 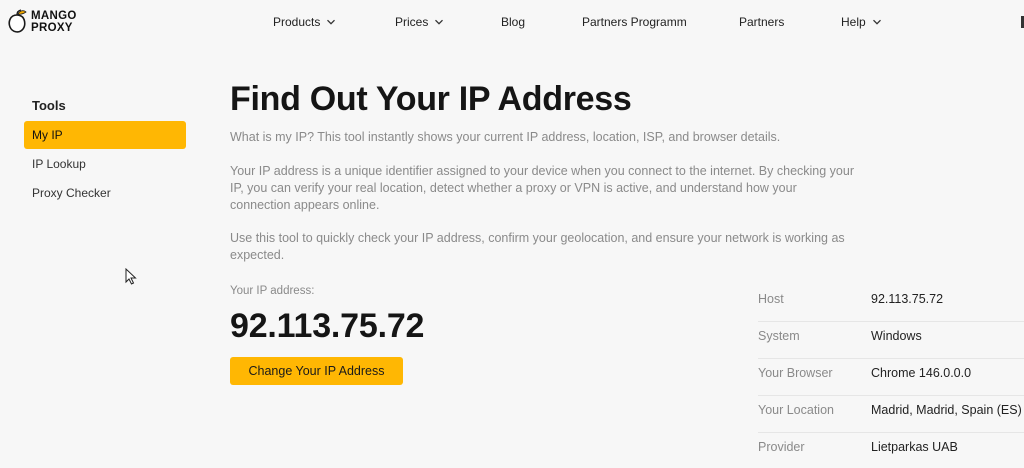 I want to click on sidebar-item-ip-lookup: IP Lookup, so click(x=105, y=164).